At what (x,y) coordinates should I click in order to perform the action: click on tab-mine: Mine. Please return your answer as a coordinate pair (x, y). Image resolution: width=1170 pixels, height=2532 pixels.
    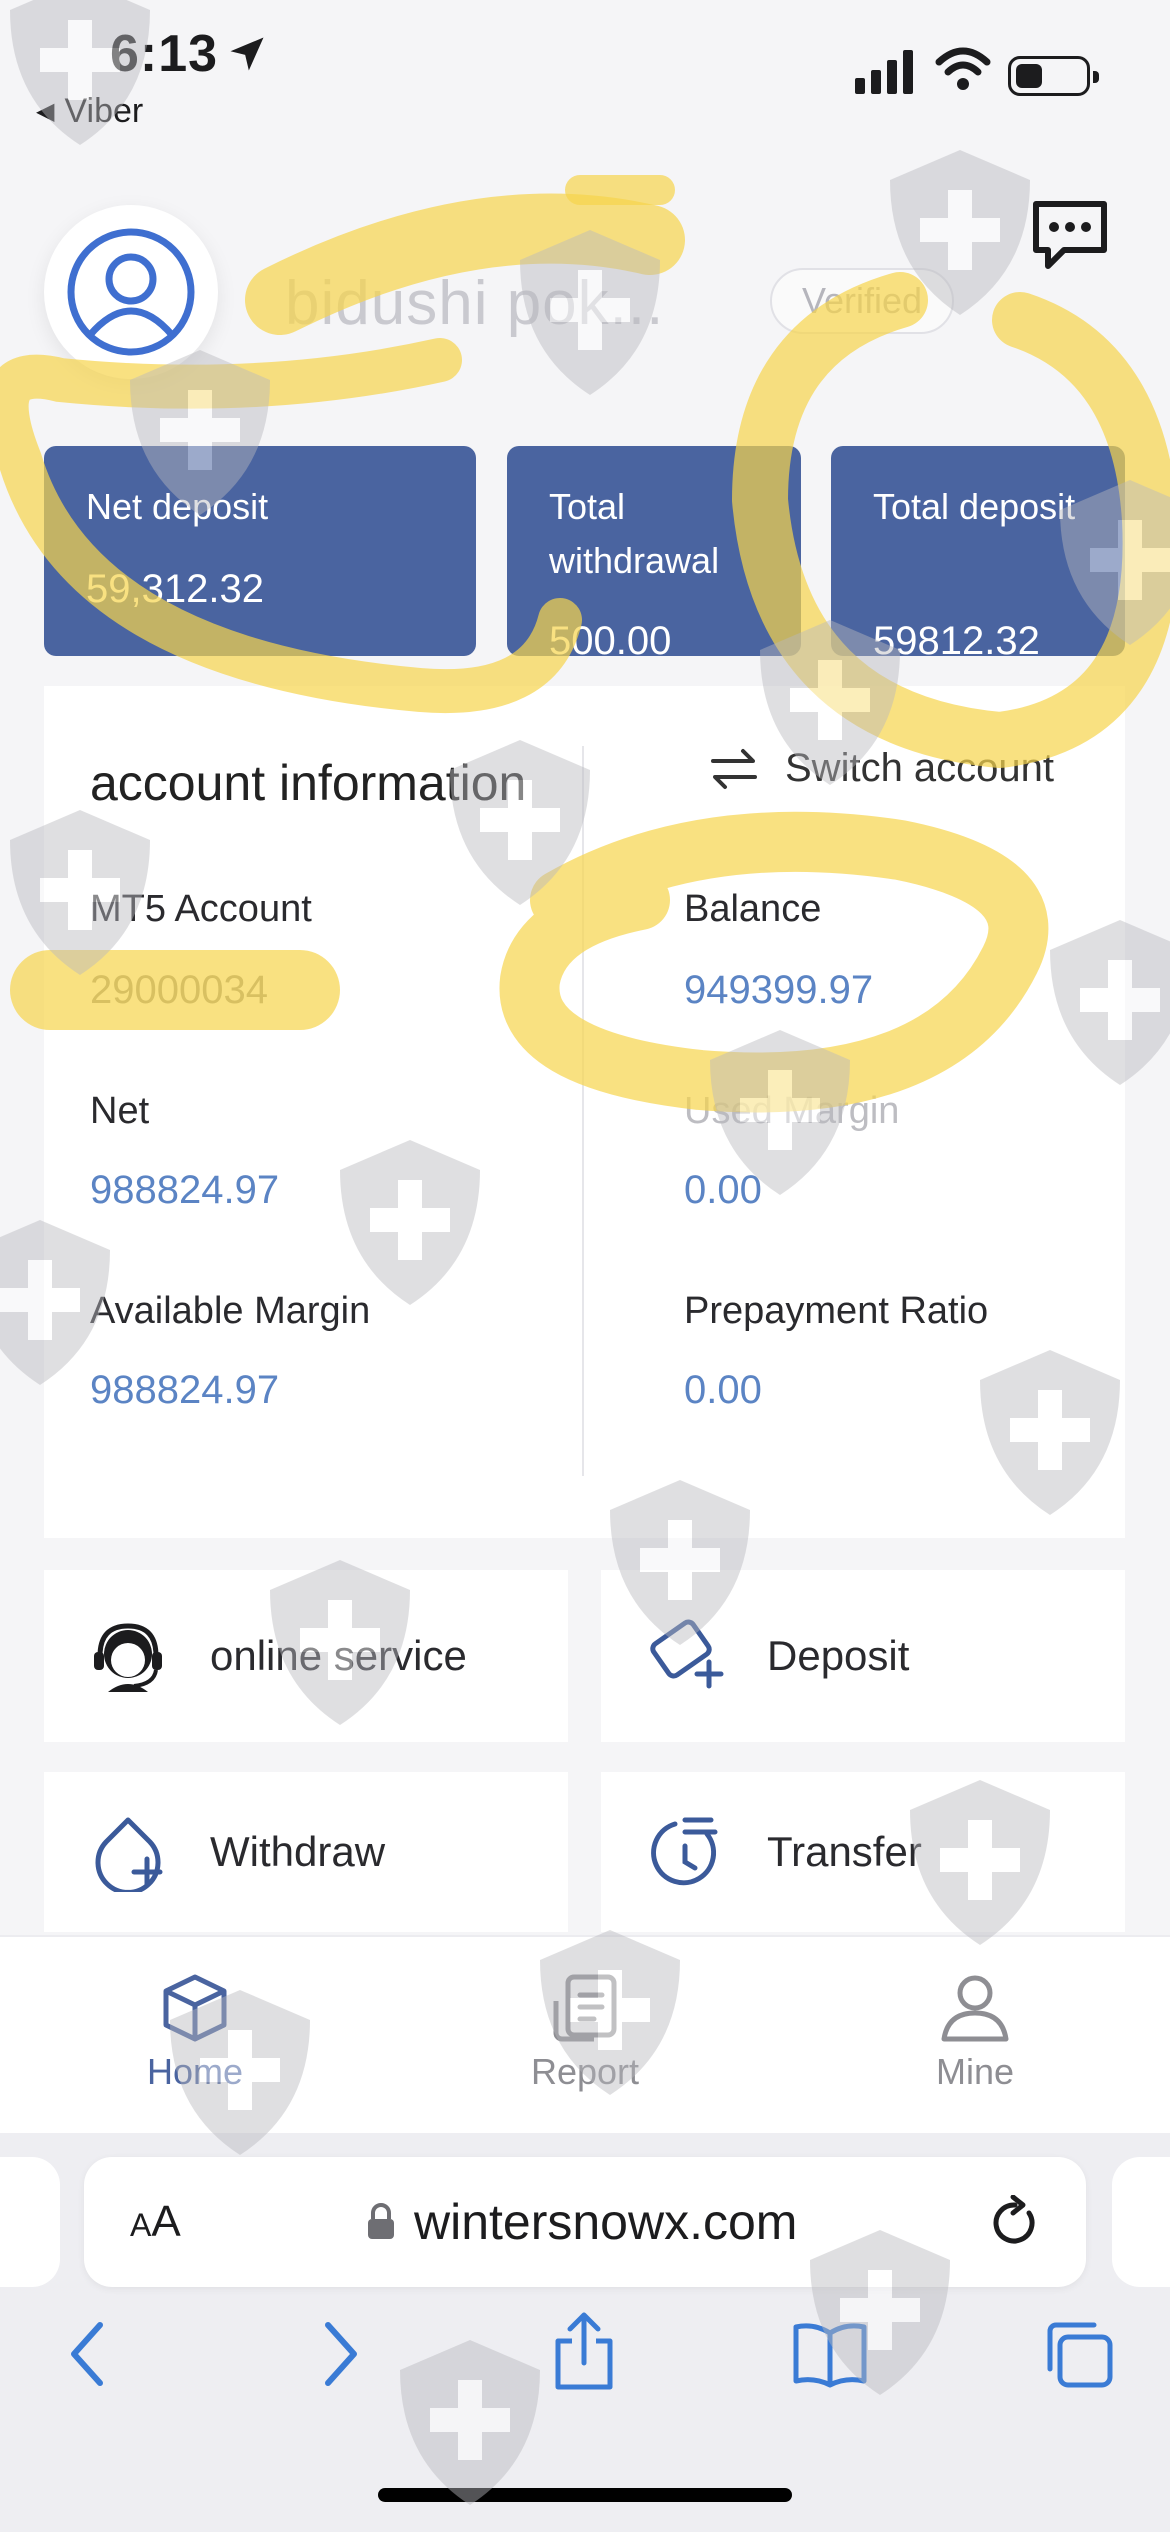
    Looking at the image, I should click on (975, 2032).